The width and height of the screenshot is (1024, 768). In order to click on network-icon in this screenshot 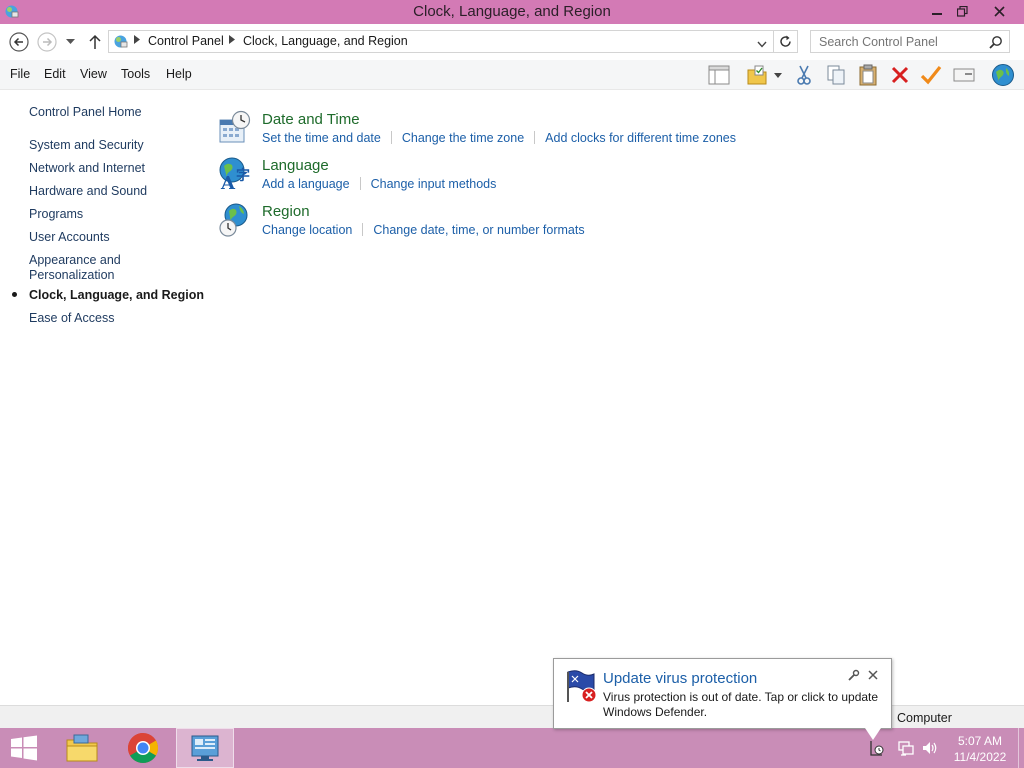, I will do `click(906, 748)`.